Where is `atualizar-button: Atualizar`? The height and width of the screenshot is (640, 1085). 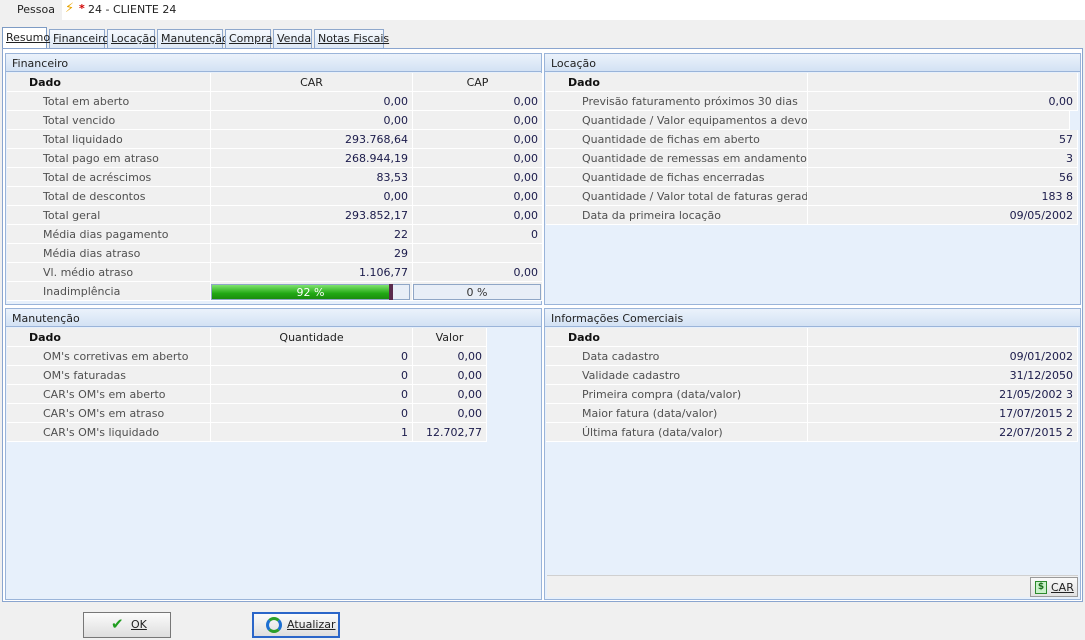
atualizar-button: Atualizar is located at coordinates (296, 625).